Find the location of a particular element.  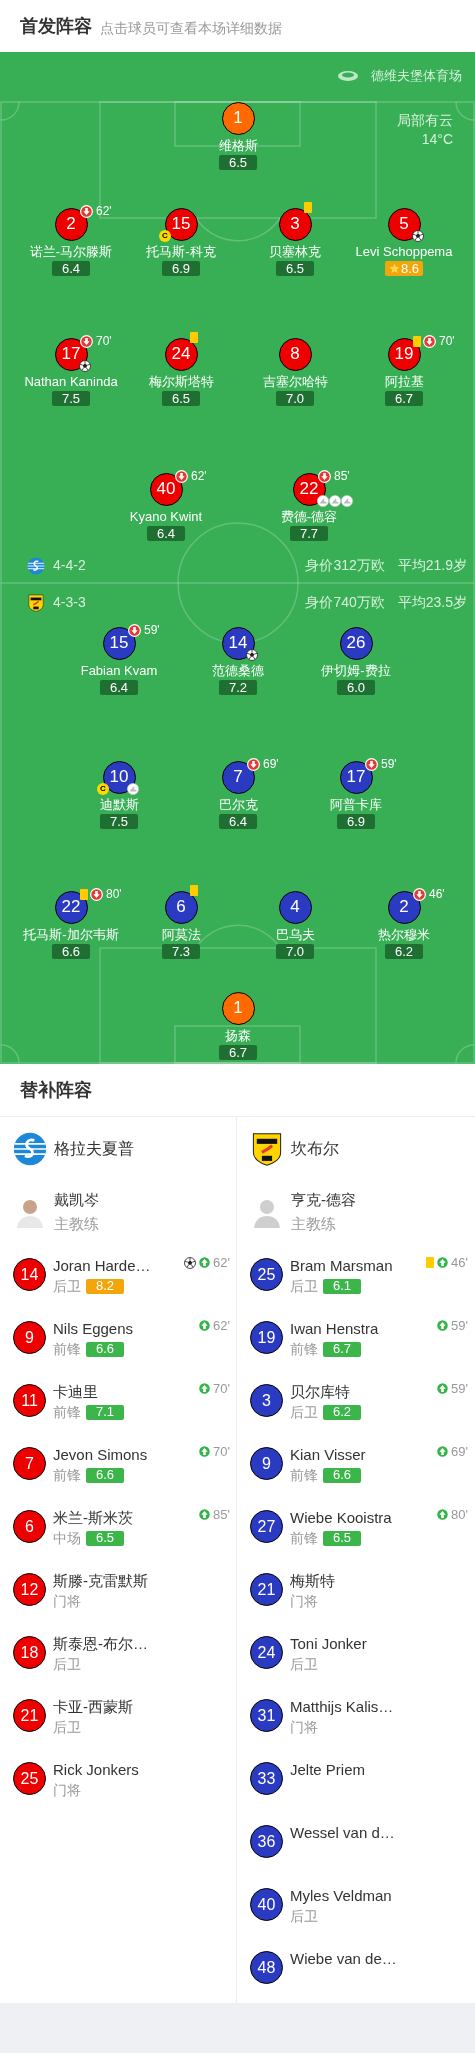

player-number-badge: 12 is located at coordinates (29, 1589).